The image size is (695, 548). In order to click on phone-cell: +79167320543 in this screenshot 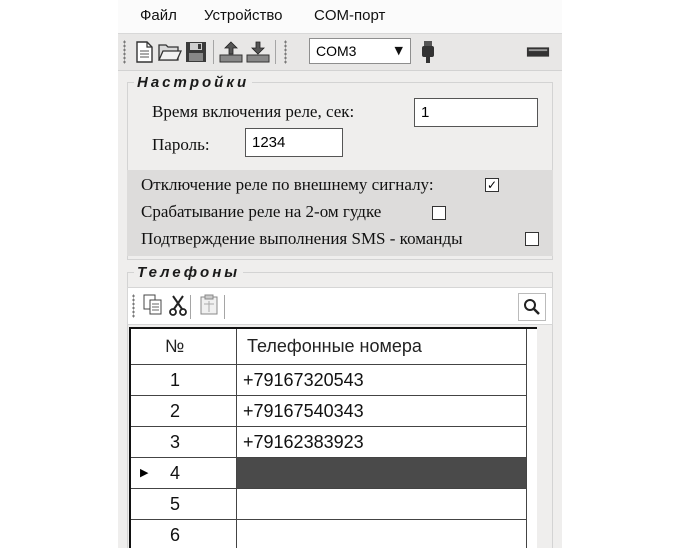, I will do `click(382, 380)`.